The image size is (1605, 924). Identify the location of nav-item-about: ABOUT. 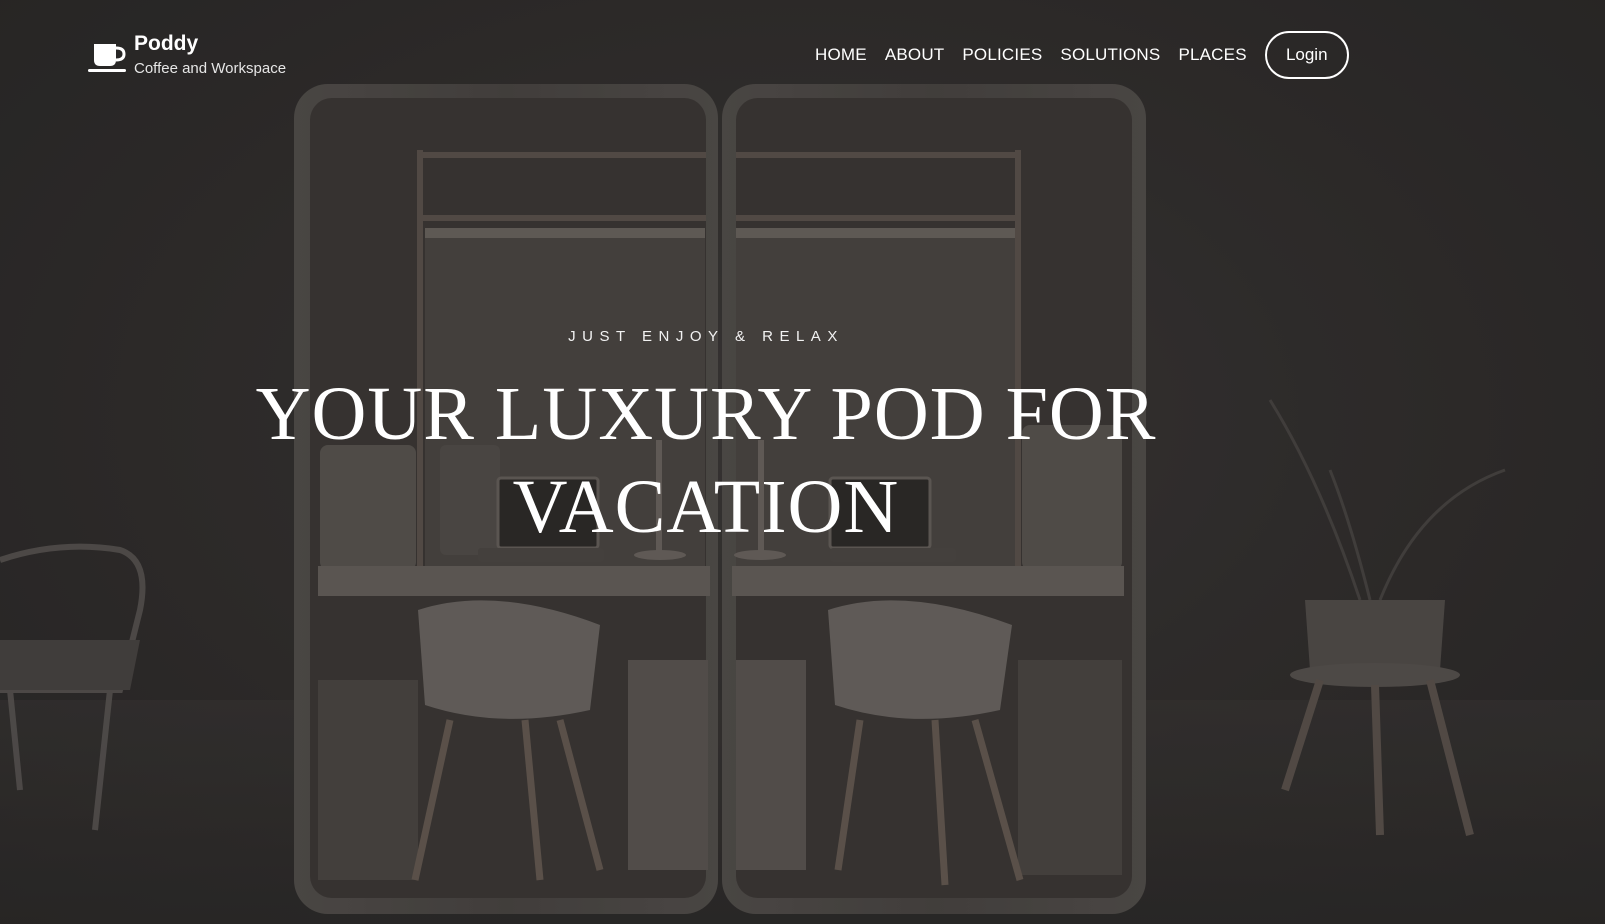
(915, 55).